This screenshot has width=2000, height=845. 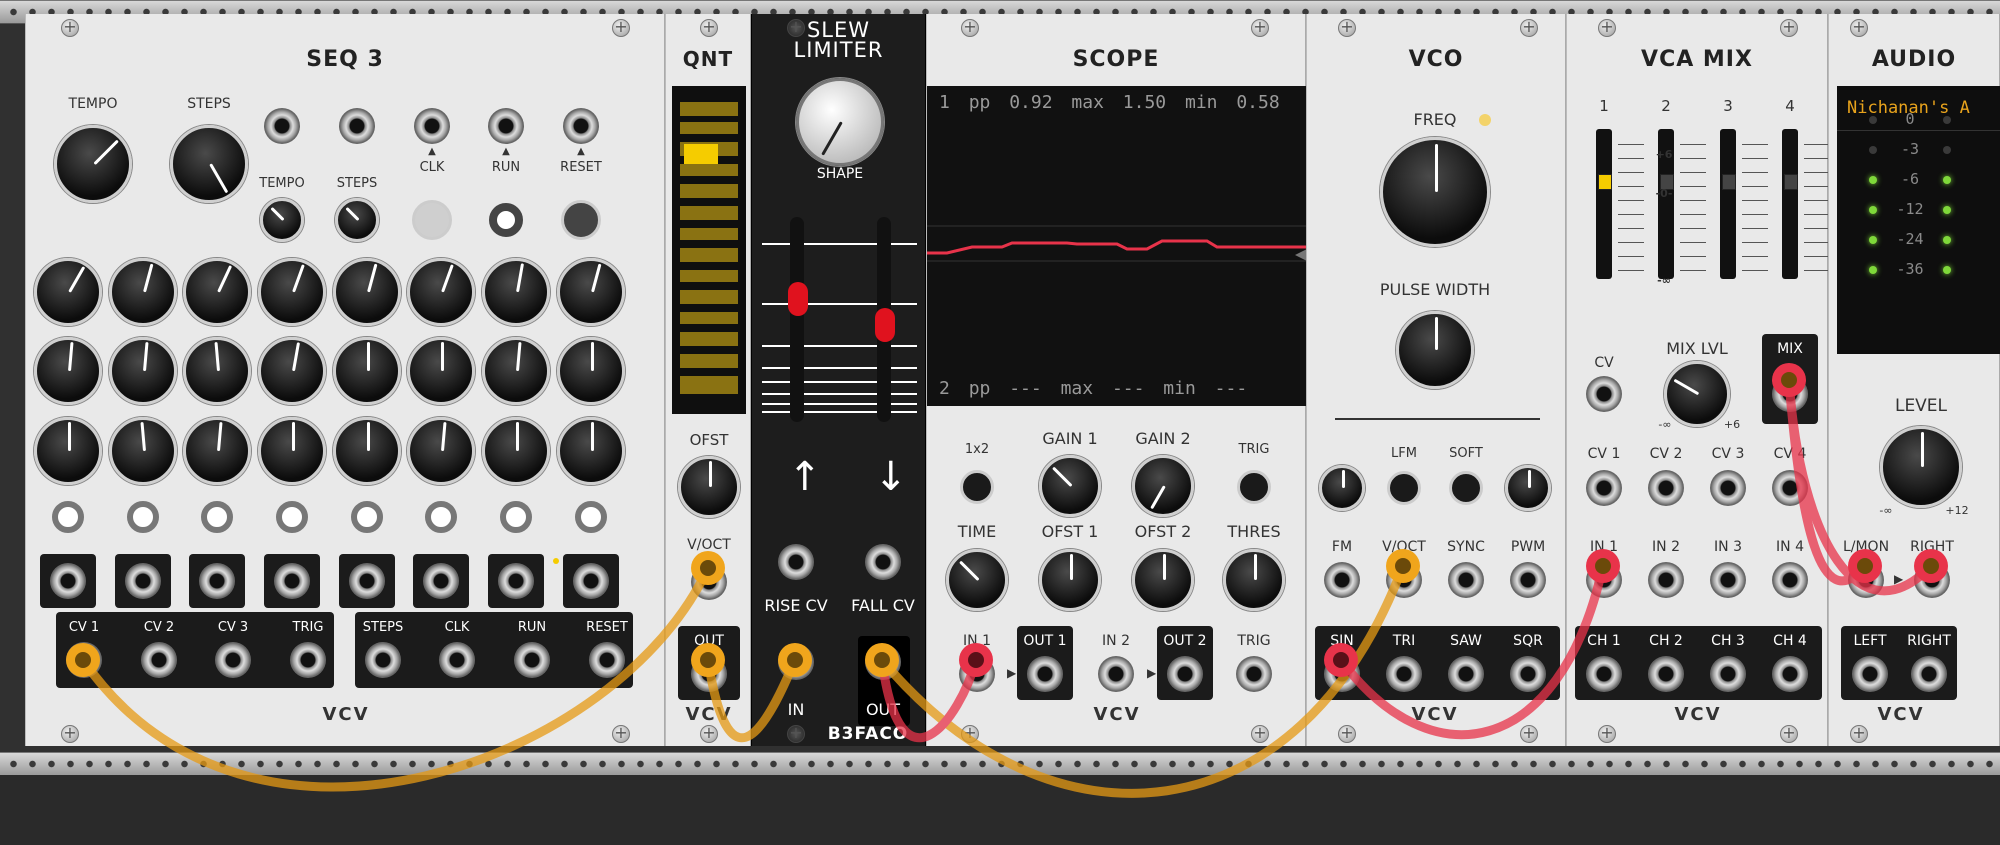 I want to click on pwm-jack, so click(x=1528, y=580).